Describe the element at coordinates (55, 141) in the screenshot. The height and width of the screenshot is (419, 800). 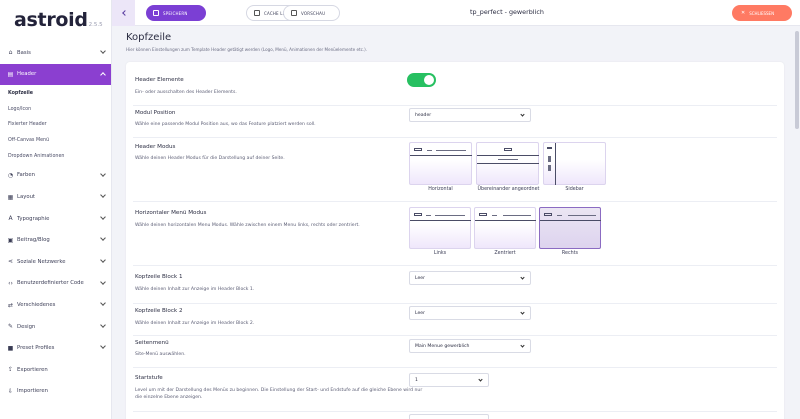
I see `sidebar-subitem-offcanvas: Off-Canvas Menü` at that location.